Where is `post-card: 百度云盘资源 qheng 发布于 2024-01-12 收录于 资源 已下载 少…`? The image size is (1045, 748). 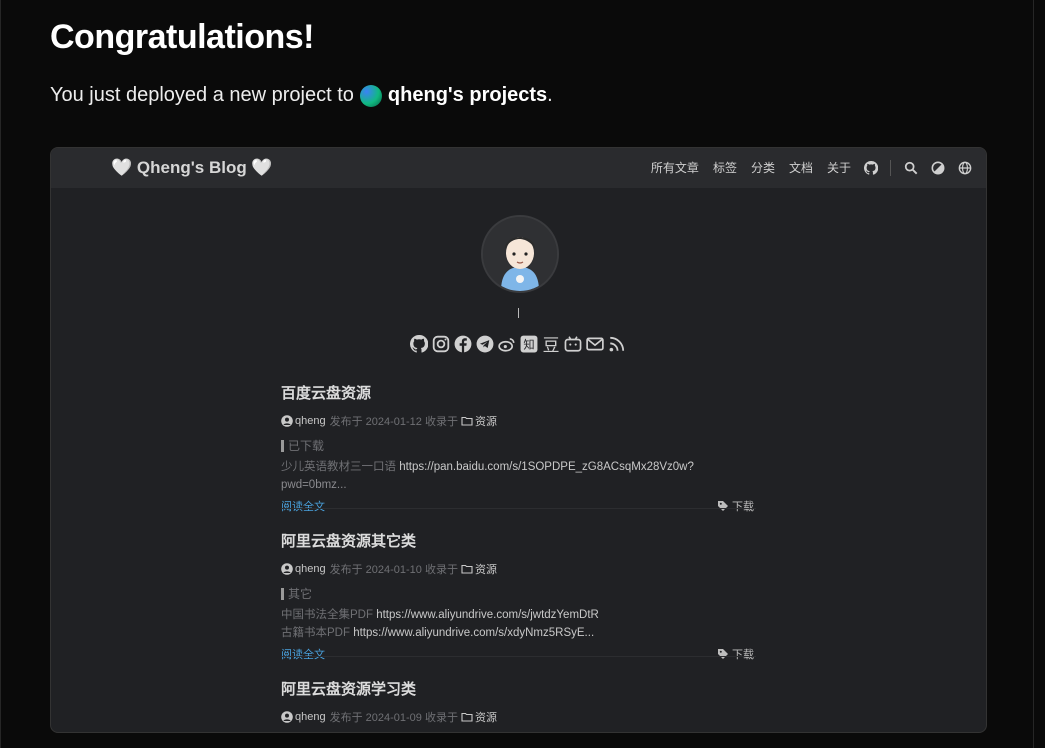
post-card: 百度云盘资源 qheng 发布于 2024-01-12 收录于 资源 已下载 少… is located at coordinates (518, 448).